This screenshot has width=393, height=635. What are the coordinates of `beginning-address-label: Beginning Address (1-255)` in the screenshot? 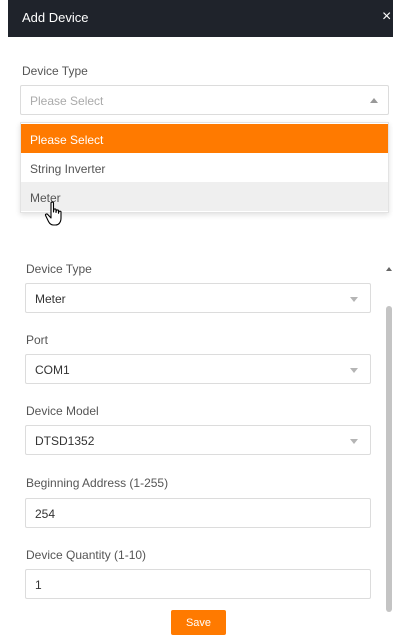 It's located at (97, 483).